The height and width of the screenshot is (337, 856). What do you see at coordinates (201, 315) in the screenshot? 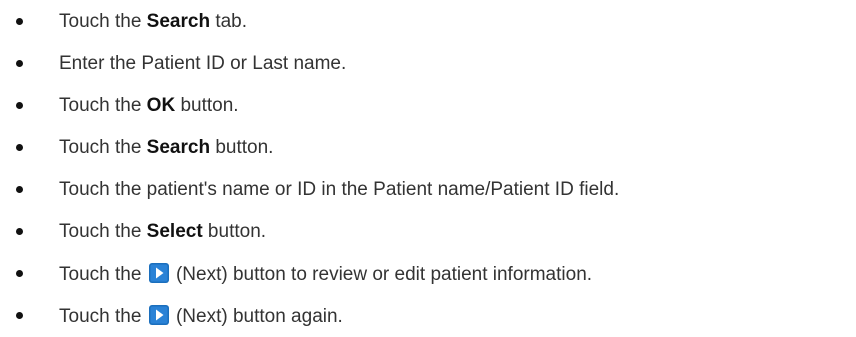
I see `step-text: Touch the (Next) button again.` at bounding box center [201, 315].